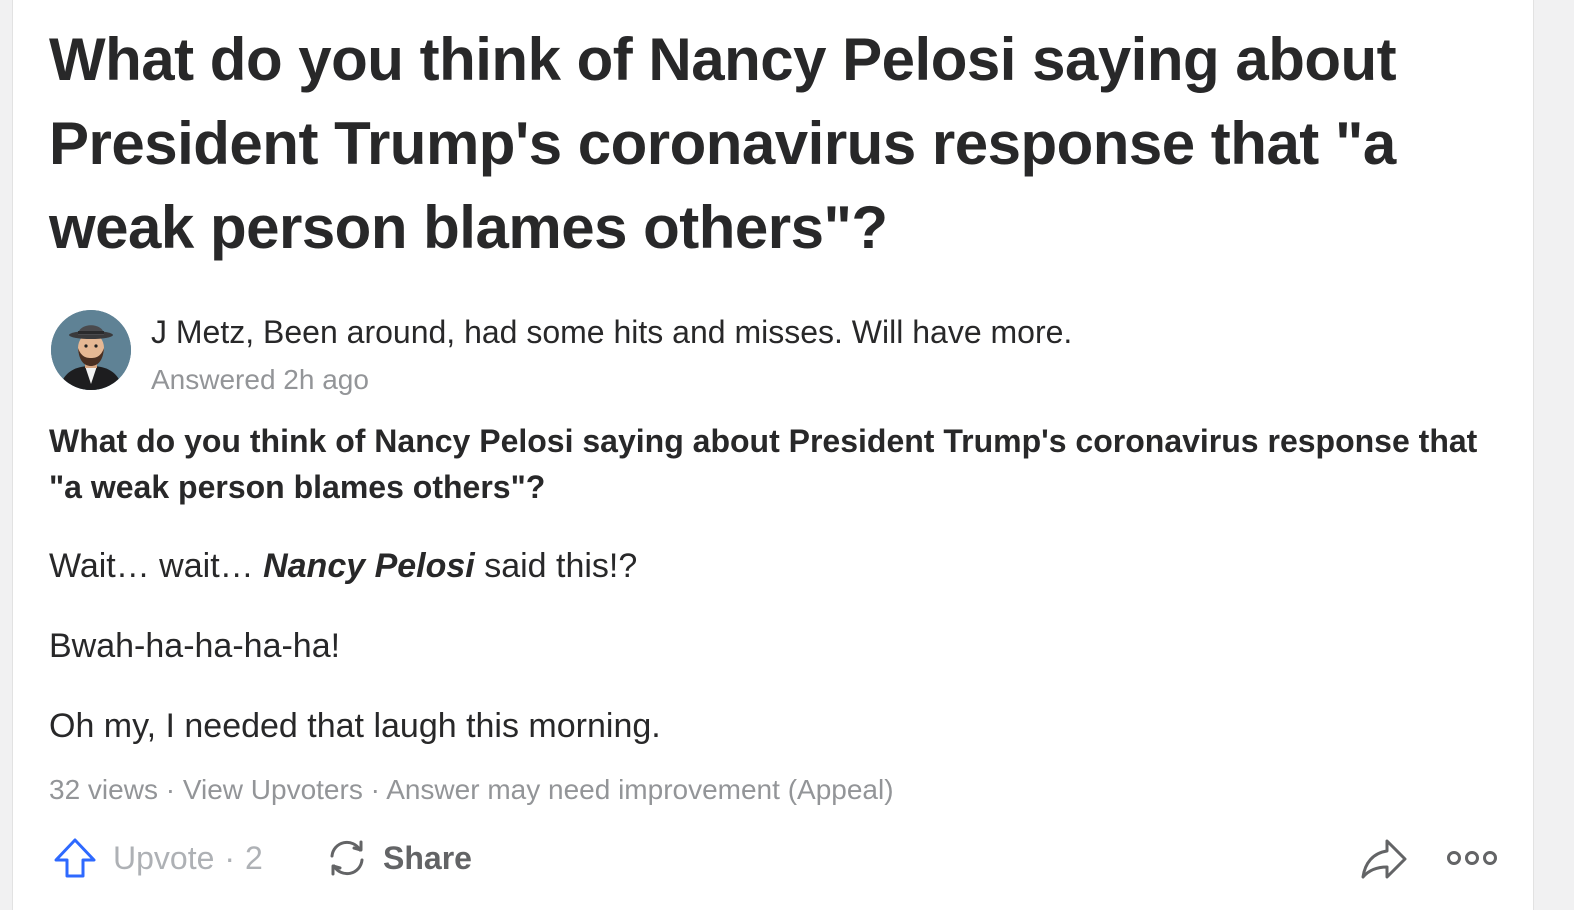  I want to click on answer-paragraph-1-end: said this!?, so click(556, 566).